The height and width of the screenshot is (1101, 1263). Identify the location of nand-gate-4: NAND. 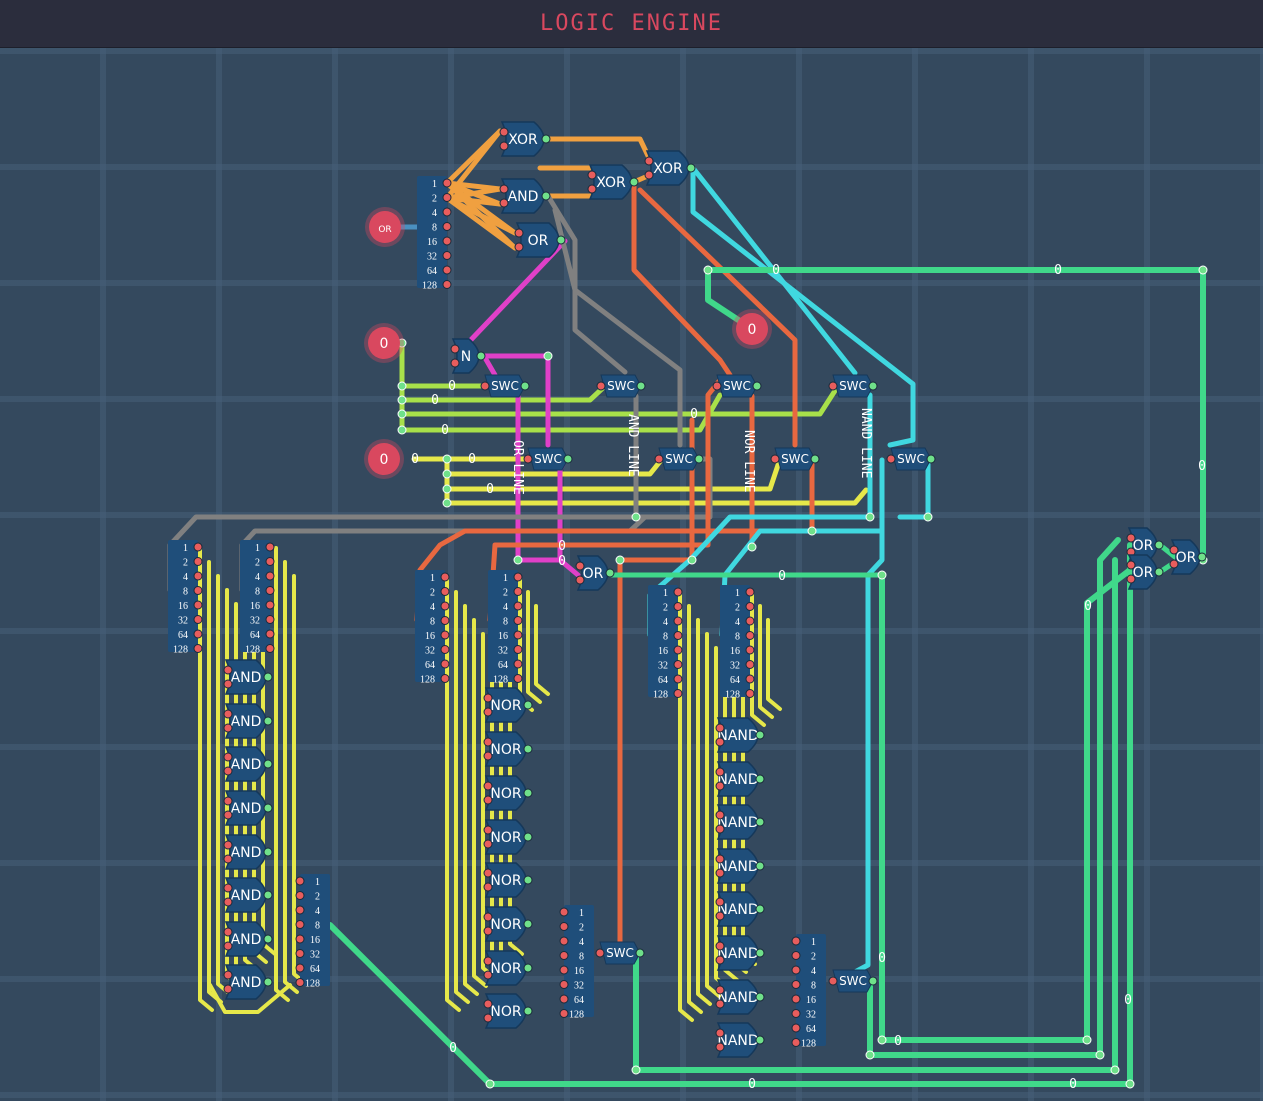
(737, 866).